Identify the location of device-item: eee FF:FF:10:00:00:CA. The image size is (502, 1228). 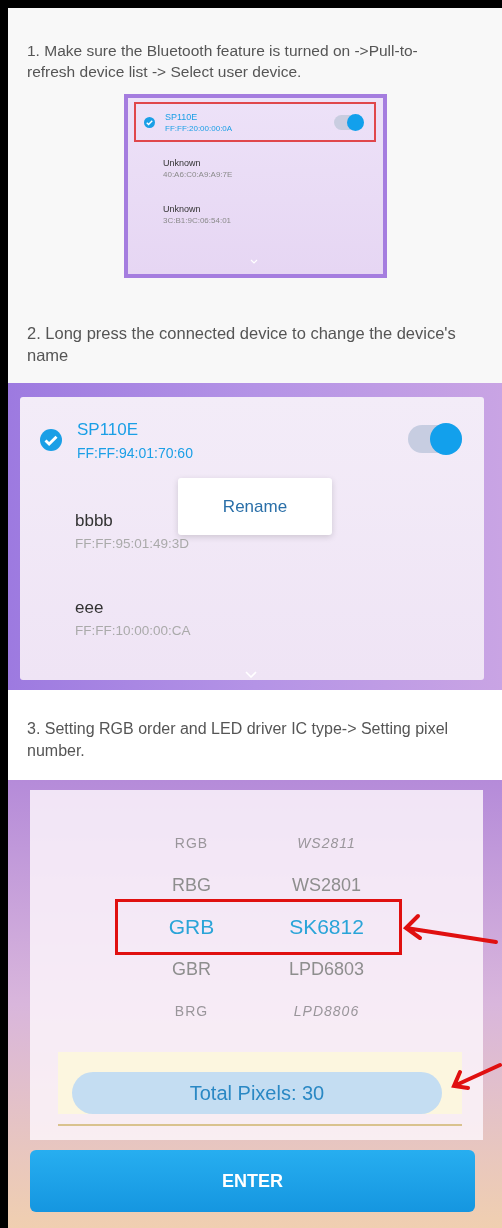
(115, 638).